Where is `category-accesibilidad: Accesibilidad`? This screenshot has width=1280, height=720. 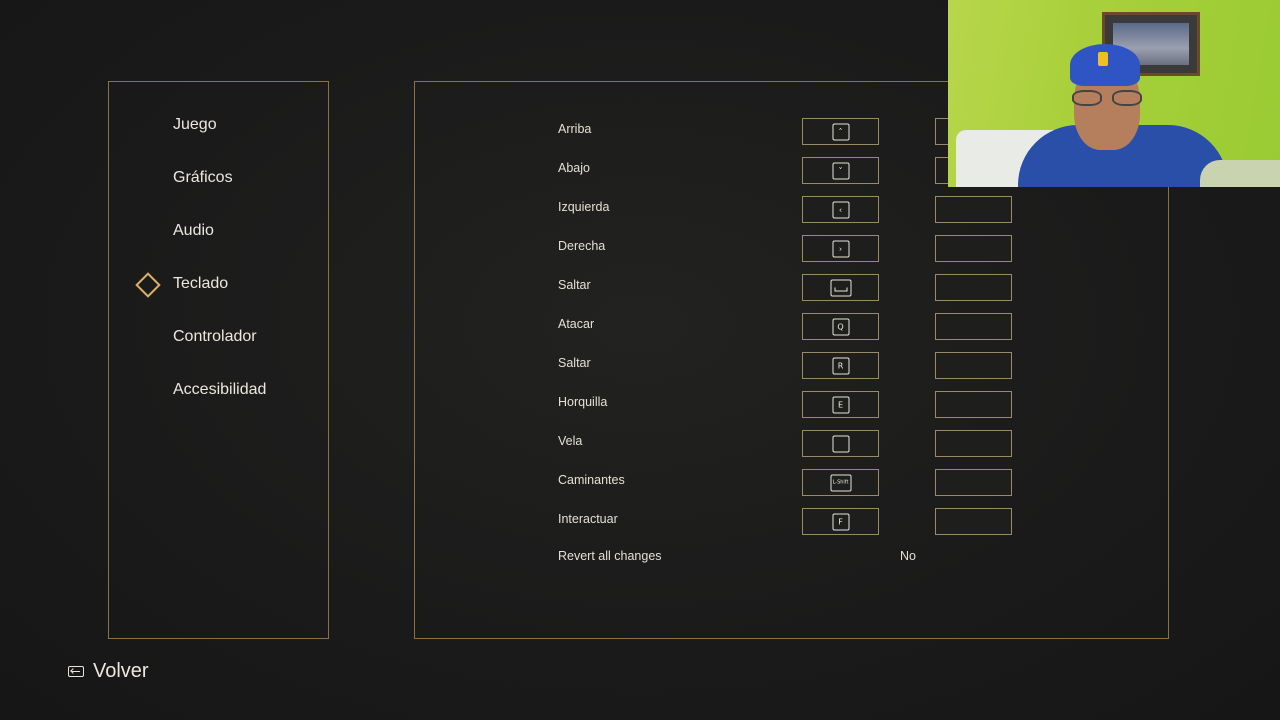
category-accesibilidad: Accesibilidad is located at coordinates (219, 390).